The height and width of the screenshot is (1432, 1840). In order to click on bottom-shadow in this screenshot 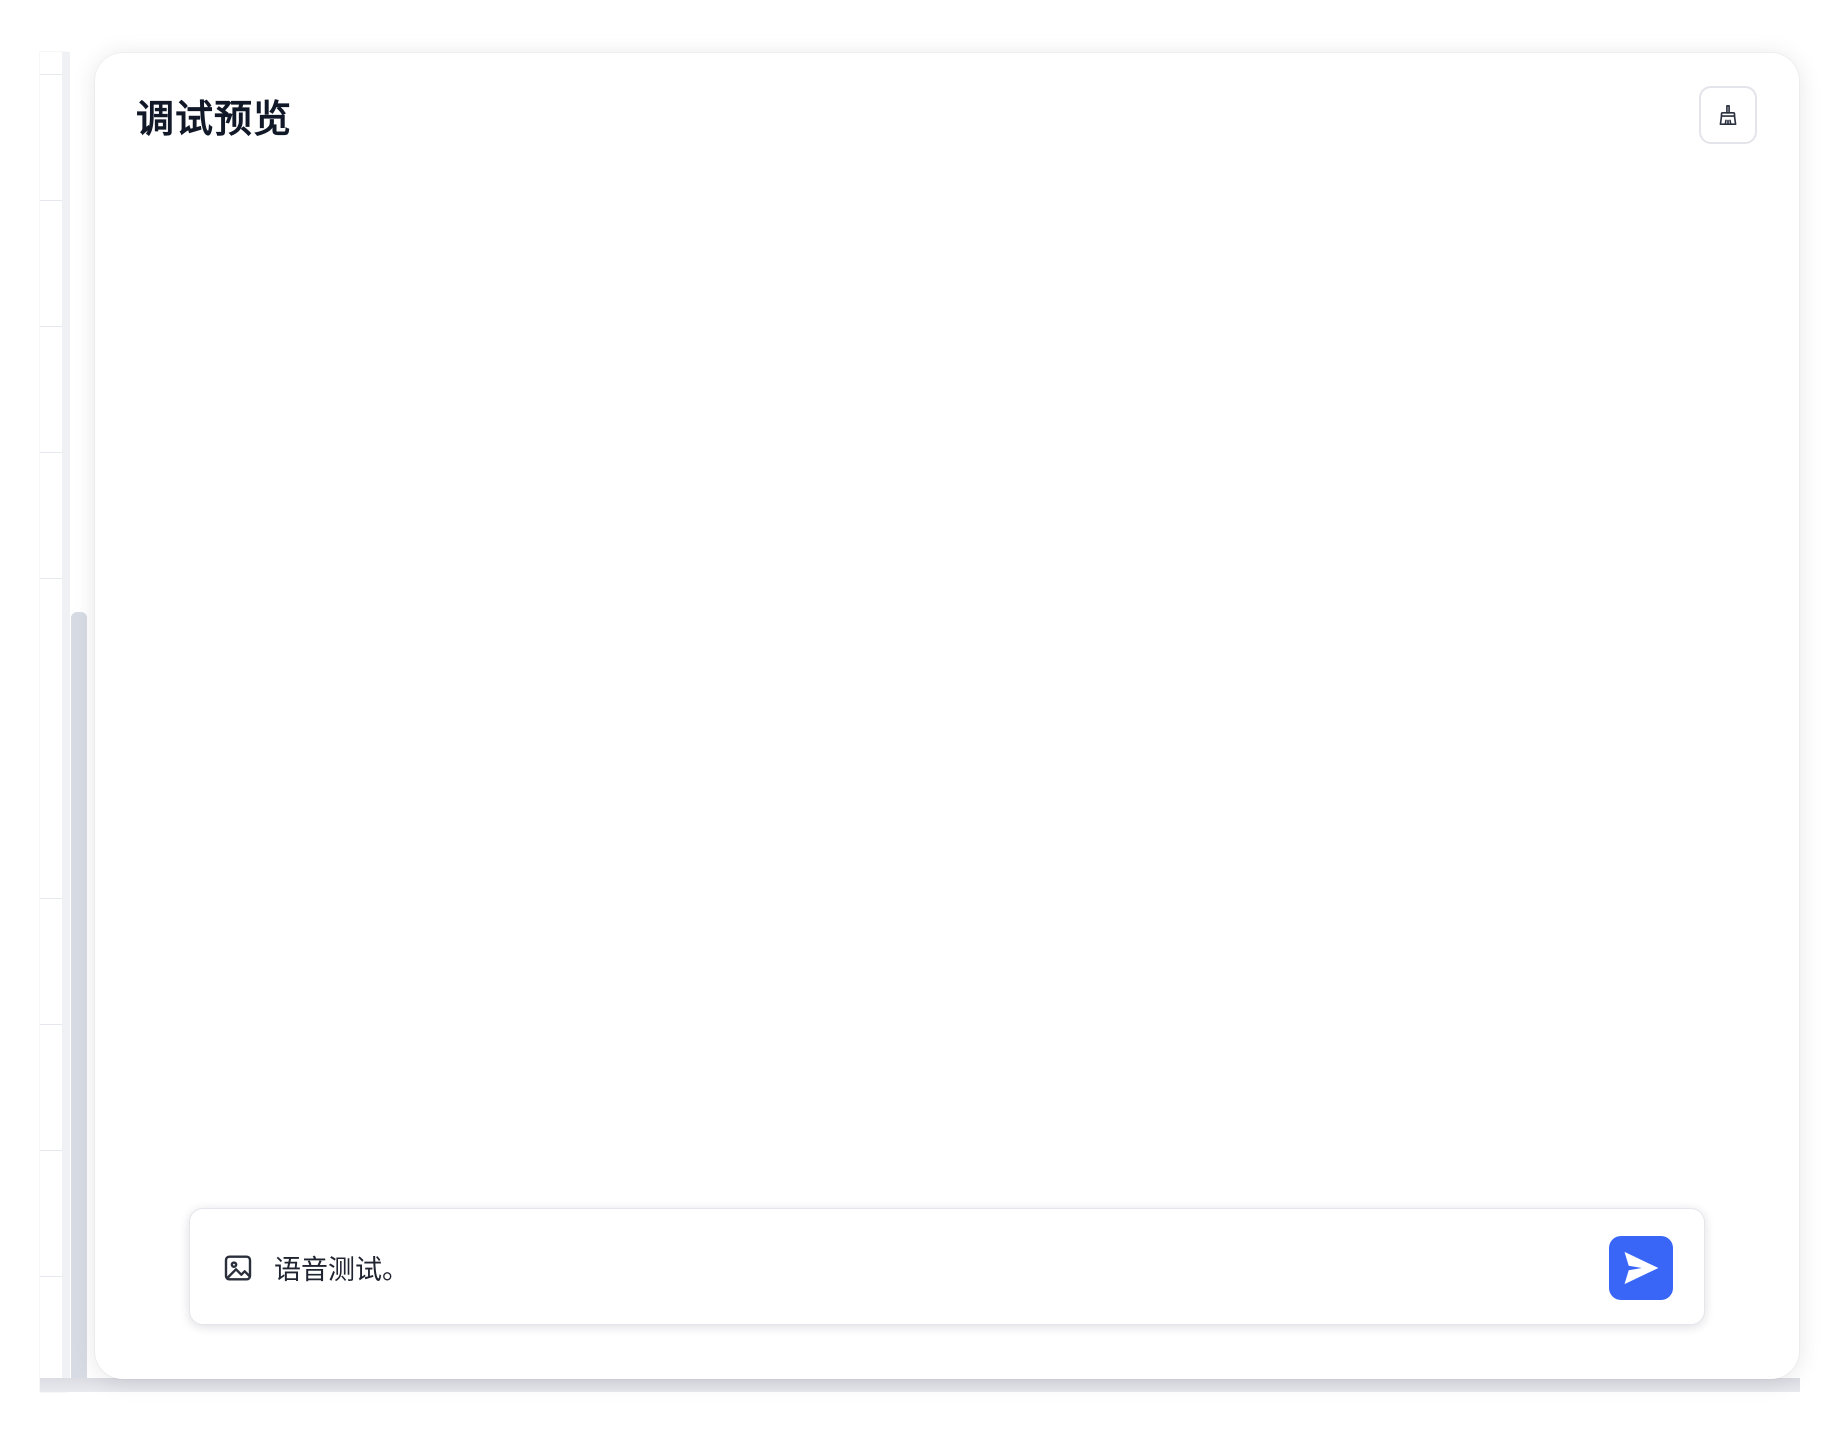, I will do `click(920, 1385)`.